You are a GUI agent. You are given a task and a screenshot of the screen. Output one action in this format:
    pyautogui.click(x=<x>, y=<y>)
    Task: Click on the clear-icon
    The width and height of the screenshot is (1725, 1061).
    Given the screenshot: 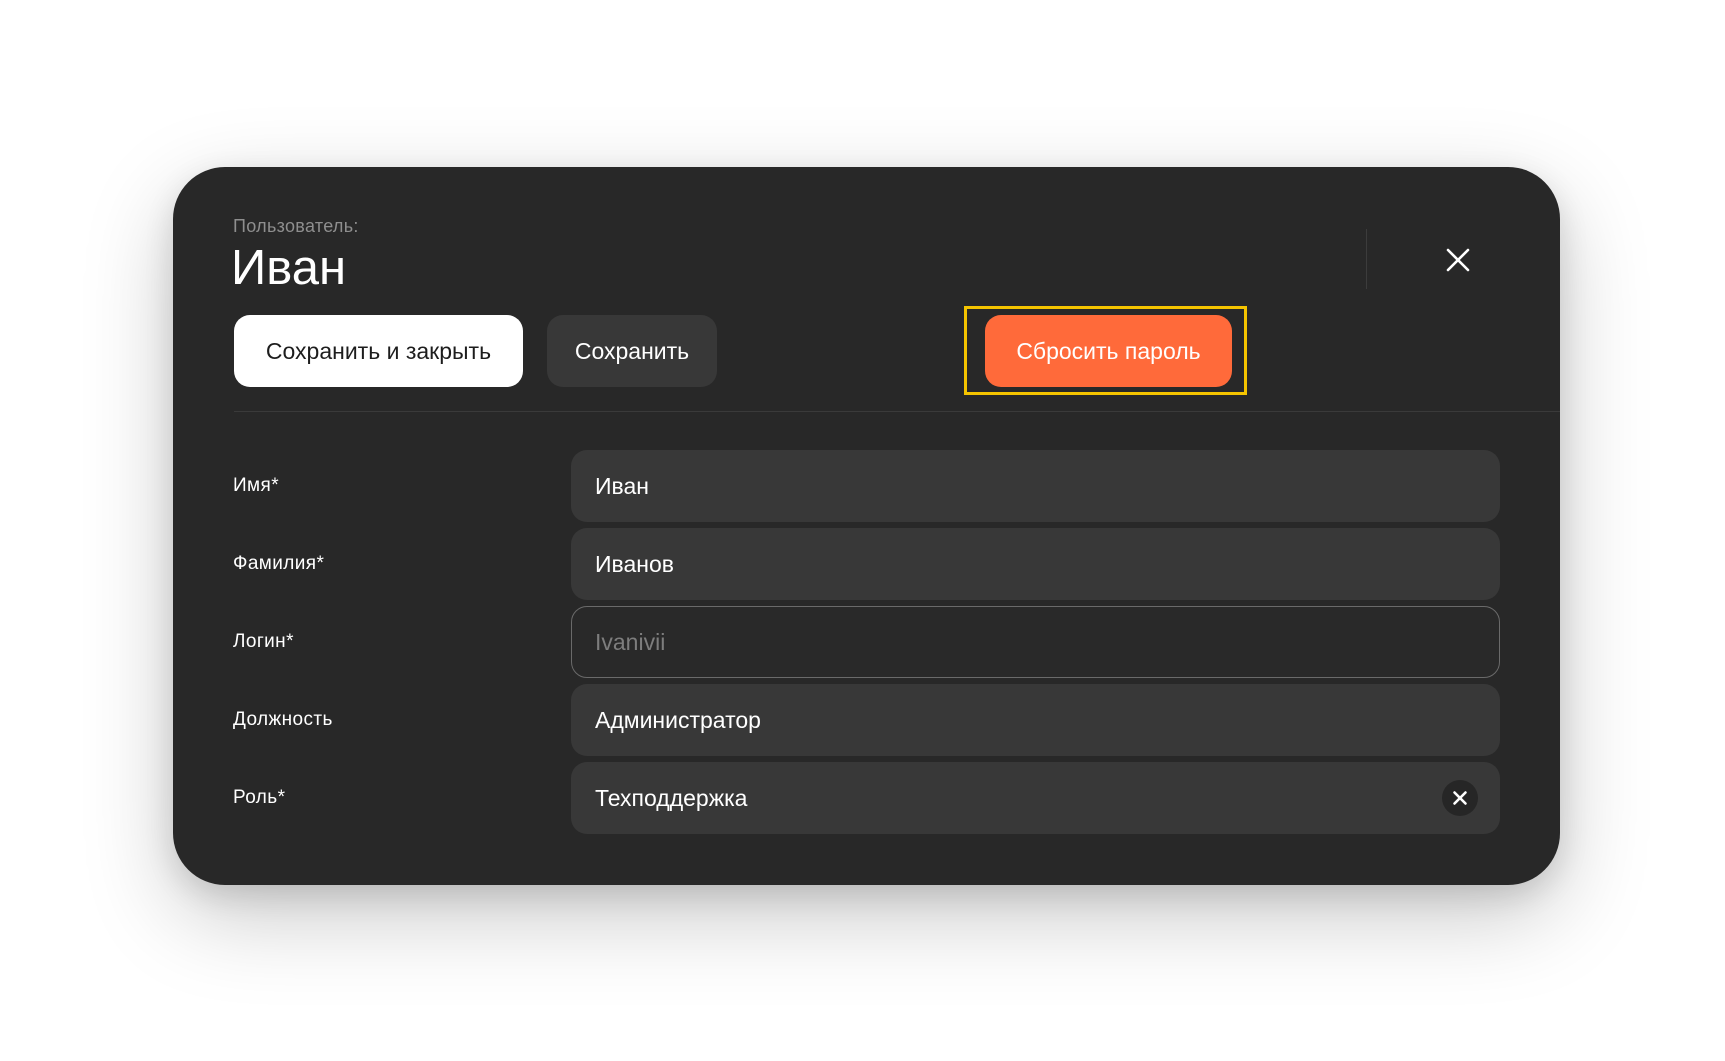 What is the action you would take?
    pyautogui.click(x=1460, y=798)
    